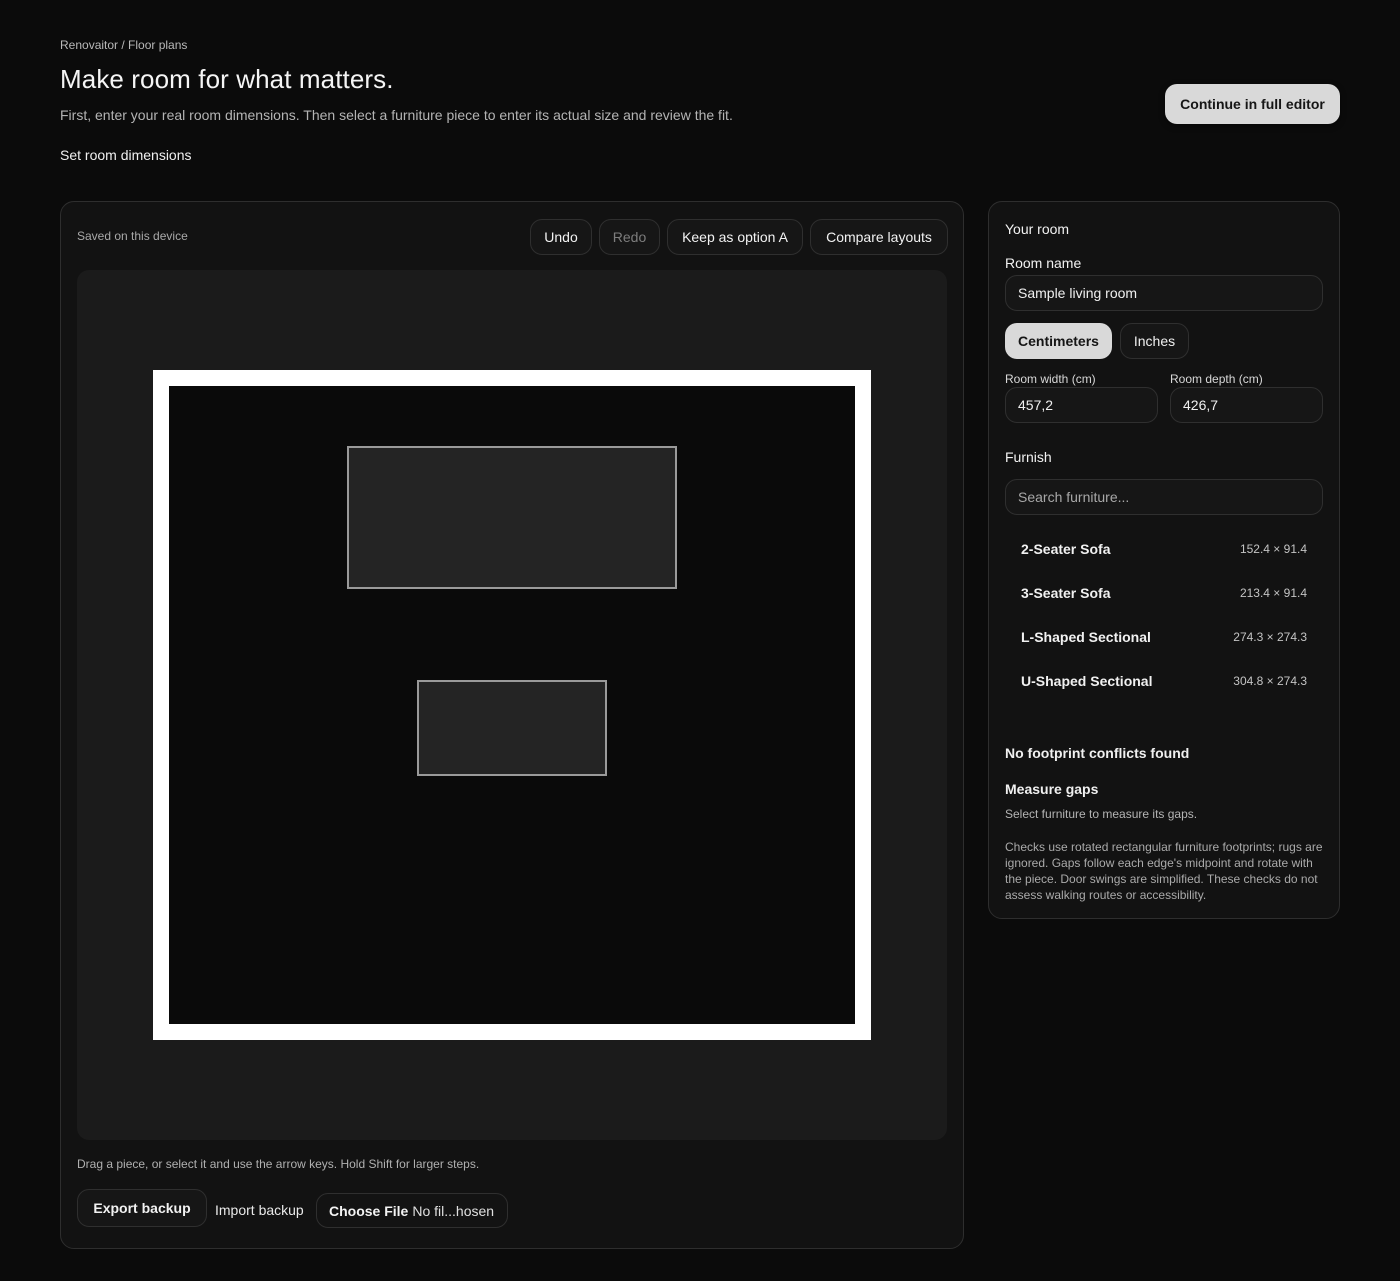 The image size is (1400, 1281). What do you see at coordinates (512, 517) in the screenshot?
I see `furniture-piece-sofa` at bounding box center [512, 517].